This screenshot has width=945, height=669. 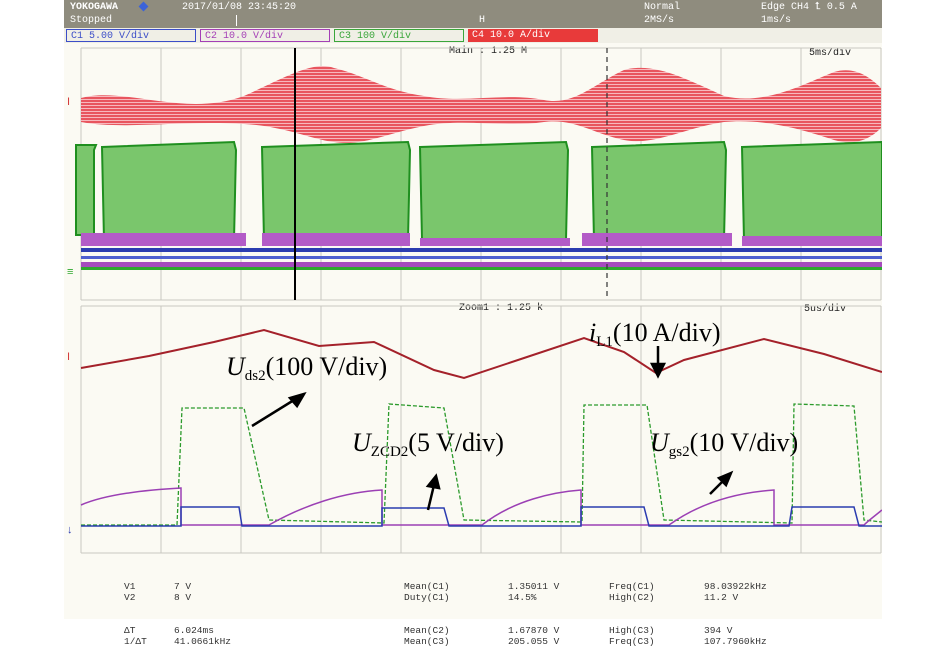 What do you see at coordinates (735, 614) in the screenshot?
I see `stats-right-values: 98.03922kHz 11.2 V 394 V 107.7960kHz` at bounding box center [735, 614].